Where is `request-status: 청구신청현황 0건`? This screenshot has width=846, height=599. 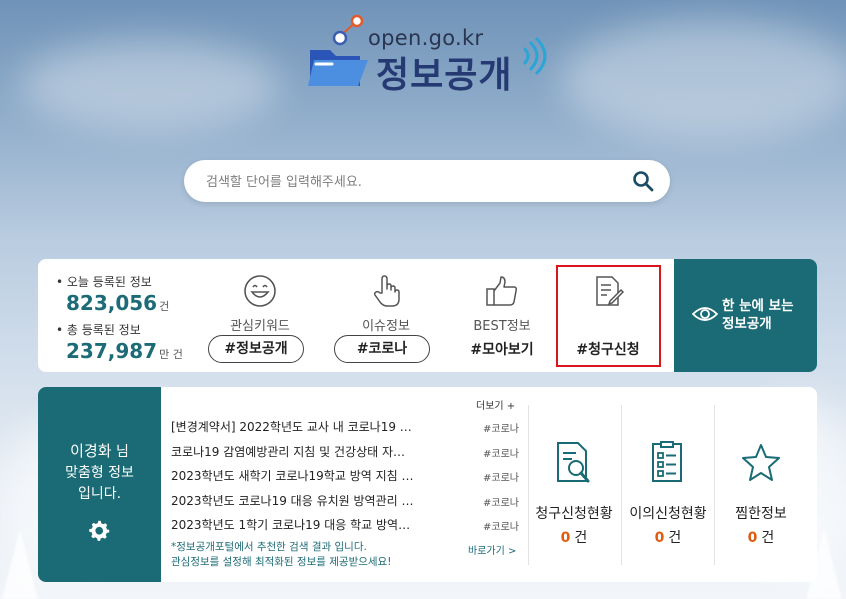 request-status: 청구신청현황 0건 is located at coordinates (574, 487).